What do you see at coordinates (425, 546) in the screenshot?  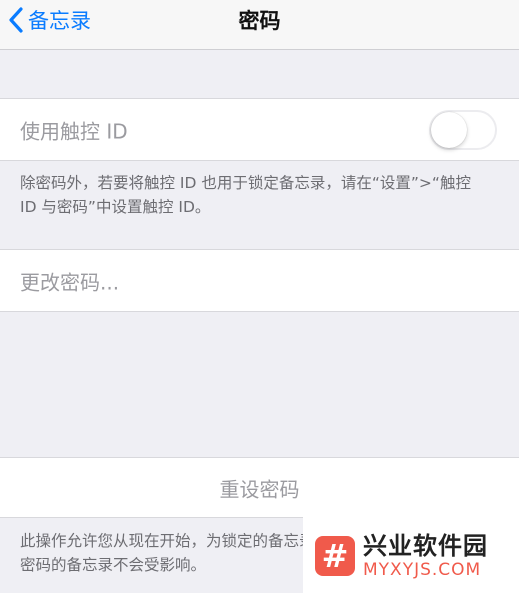 I see `watermark-name: 兴业软件园` at bounding box center [425, 546].